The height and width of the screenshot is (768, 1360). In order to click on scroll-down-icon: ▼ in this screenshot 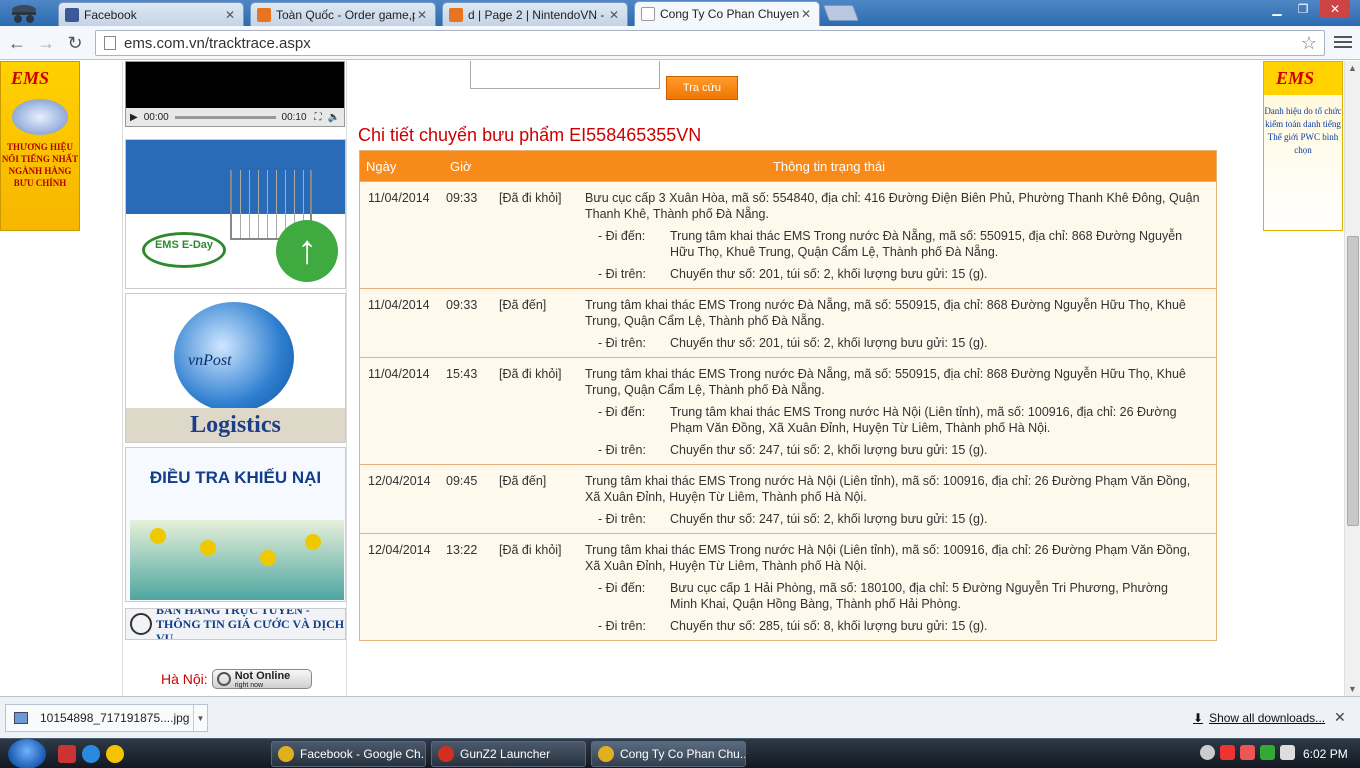, I will do `click(1352, 689)`.